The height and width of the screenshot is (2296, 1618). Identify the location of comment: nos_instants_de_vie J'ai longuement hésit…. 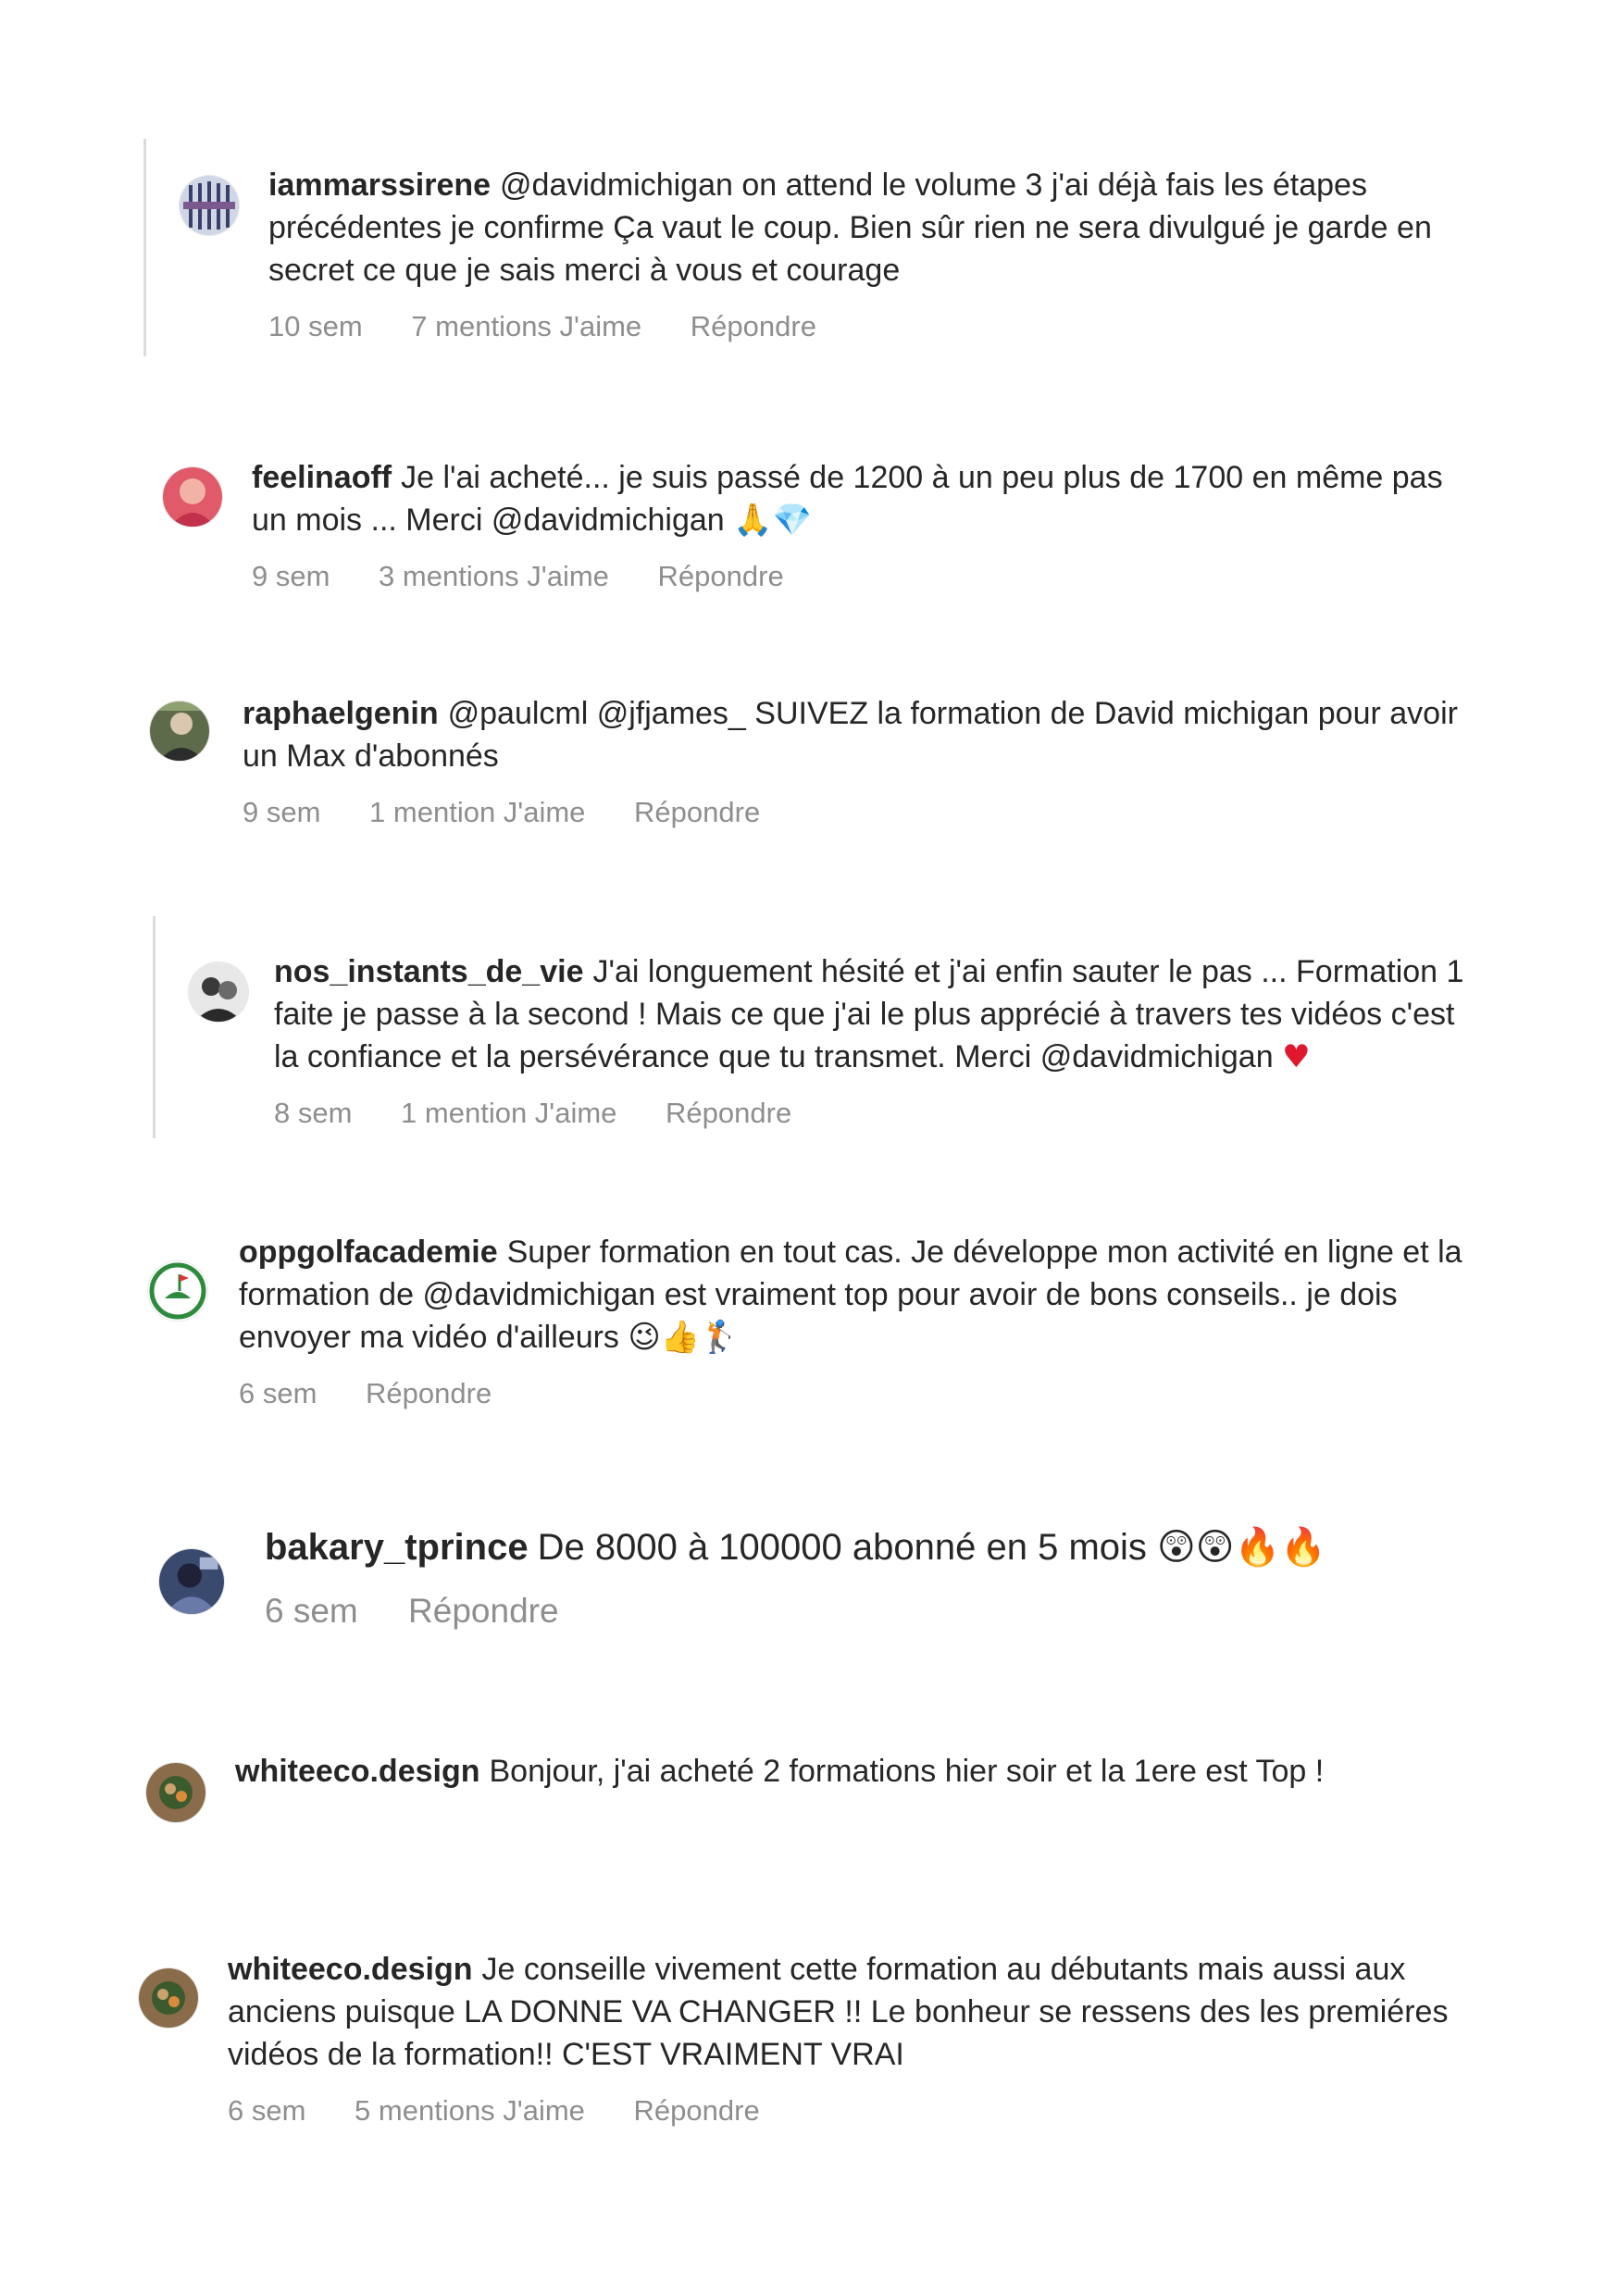
(820, 1027).